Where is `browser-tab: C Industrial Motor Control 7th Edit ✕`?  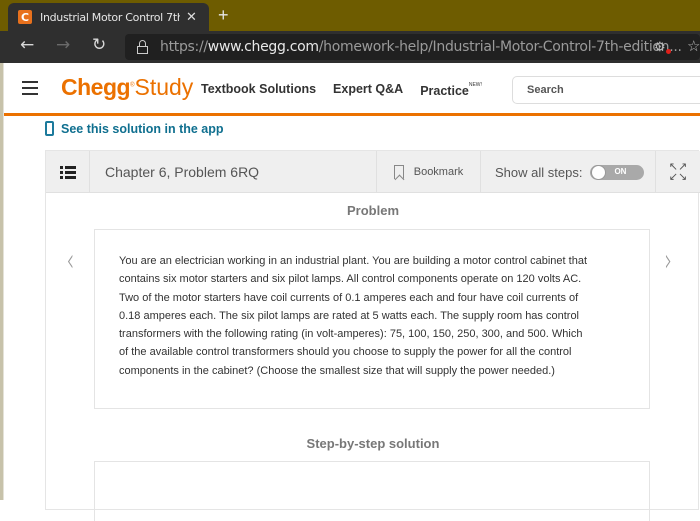
browser-tab: C Industrial Motor Control 7th Edit ✕ is located at coordinates (108, 17).